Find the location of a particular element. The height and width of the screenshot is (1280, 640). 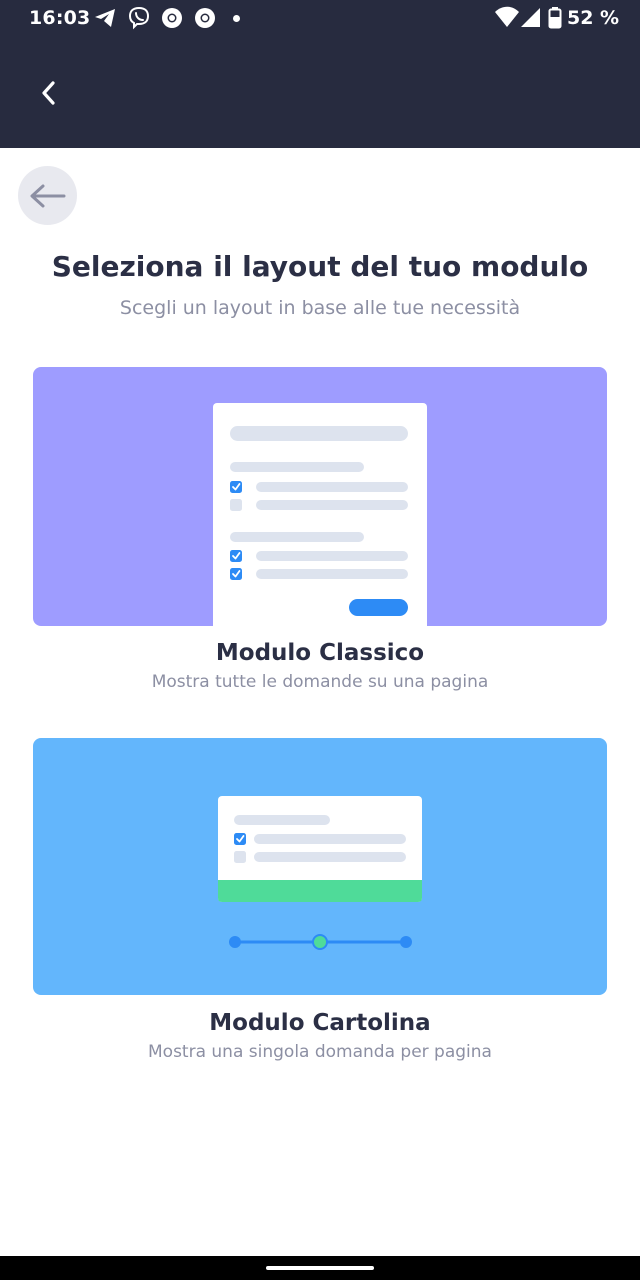

home-gesture-handle is located at coordinates (320, 1268).